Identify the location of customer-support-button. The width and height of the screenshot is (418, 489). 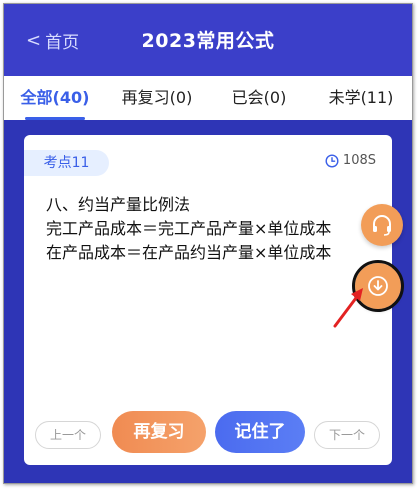
(382, 225).